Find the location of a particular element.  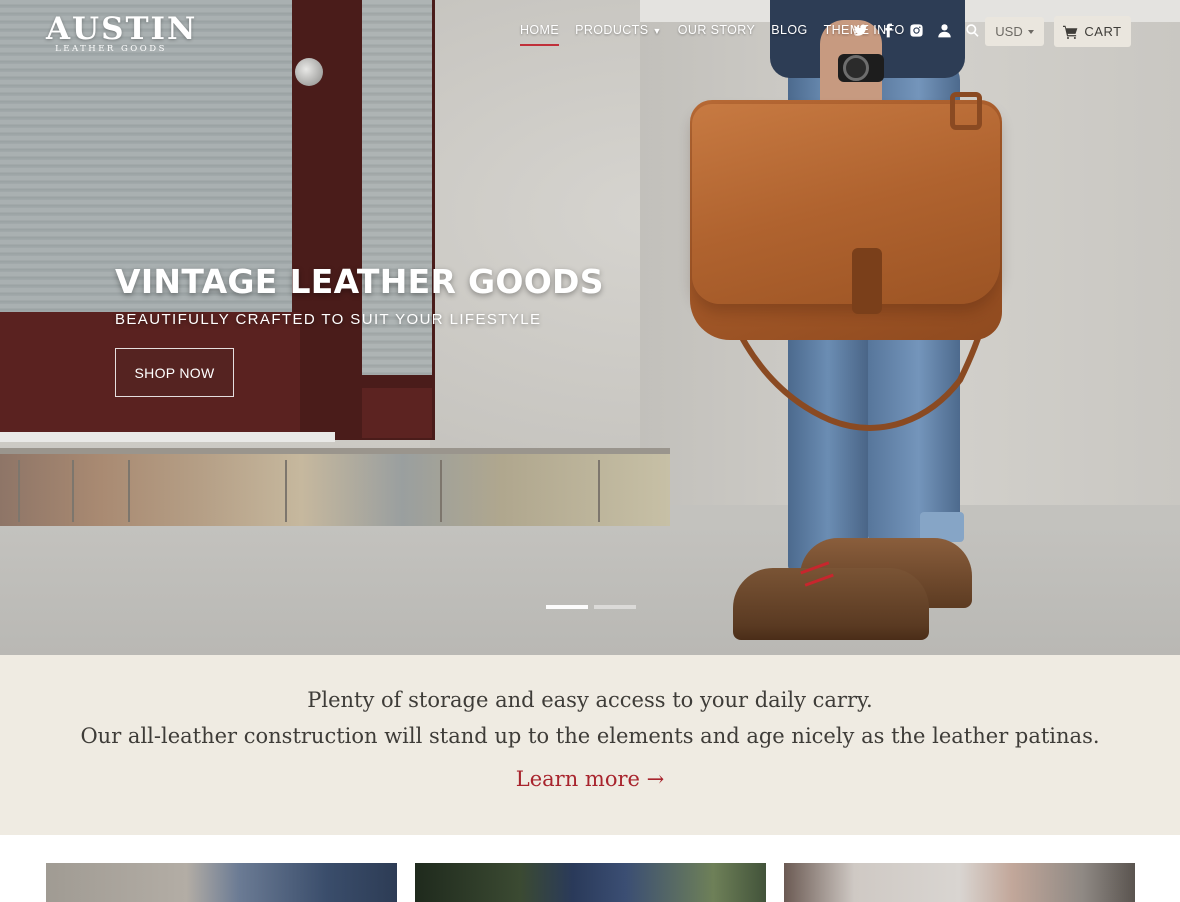

facebook-icon is located at coordinates (888, 30).